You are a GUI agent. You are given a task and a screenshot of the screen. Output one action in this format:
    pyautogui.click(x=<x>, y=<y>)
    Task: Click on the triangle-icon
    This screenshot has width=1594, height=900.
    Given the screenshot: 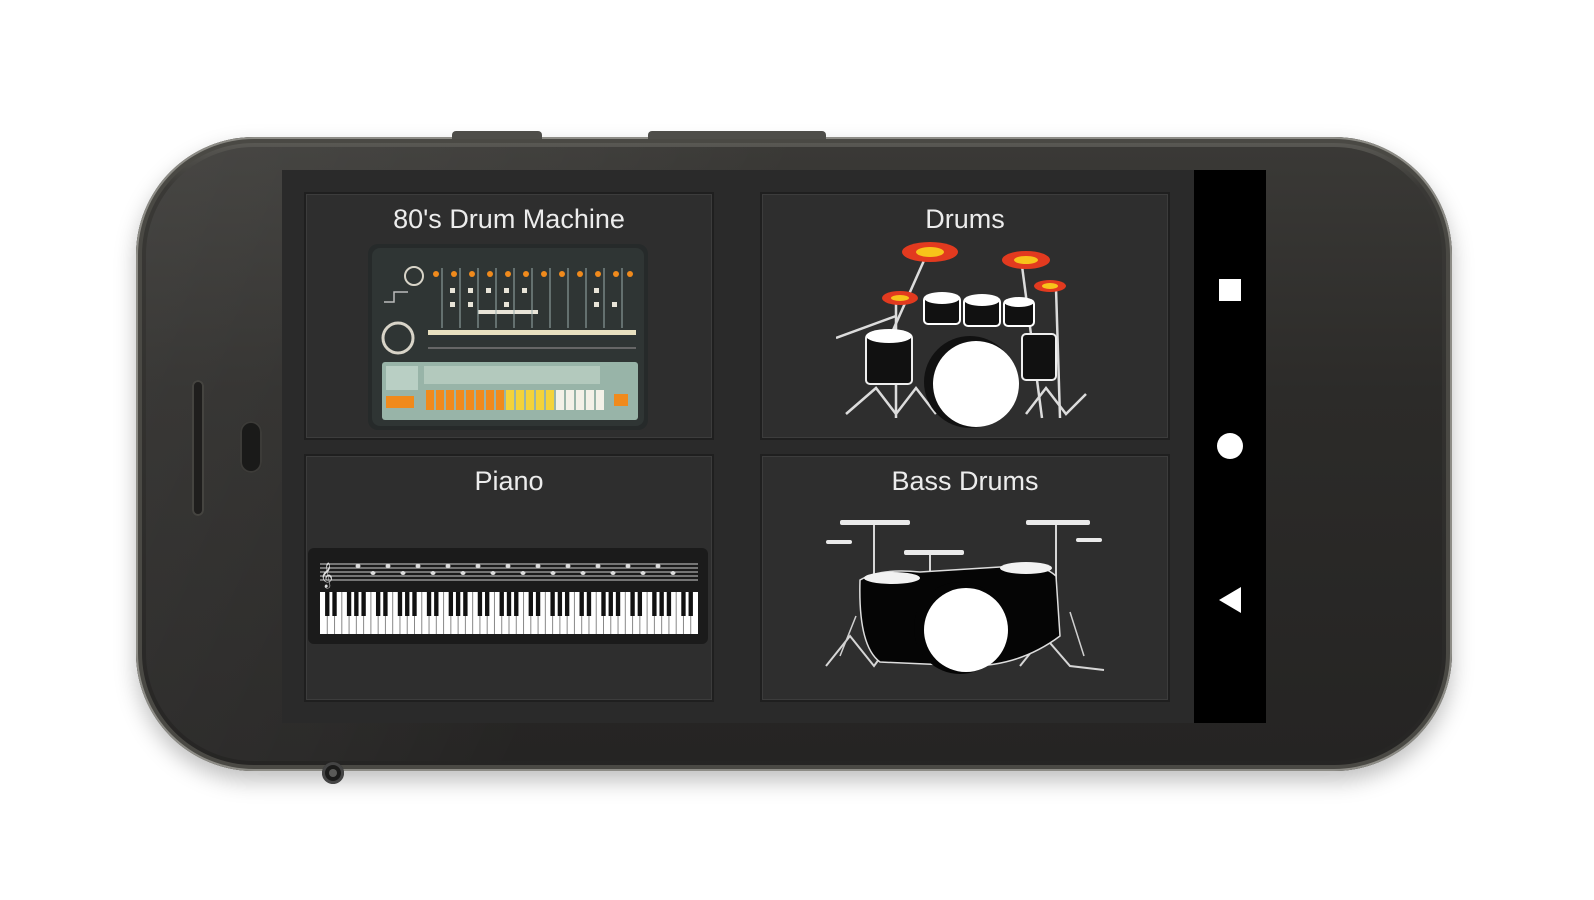 What is the action you would take?
    pyautogui.click(x=1230, y=600)
    